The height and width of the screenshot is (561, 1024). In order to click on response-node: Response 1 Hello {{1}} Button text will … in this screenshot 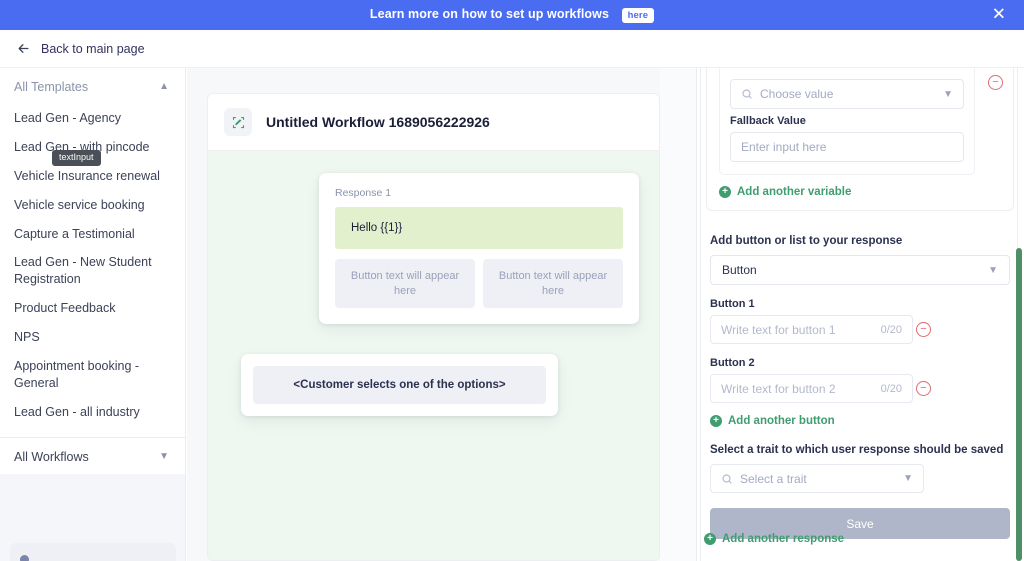, I will do `click(479, 248)`.